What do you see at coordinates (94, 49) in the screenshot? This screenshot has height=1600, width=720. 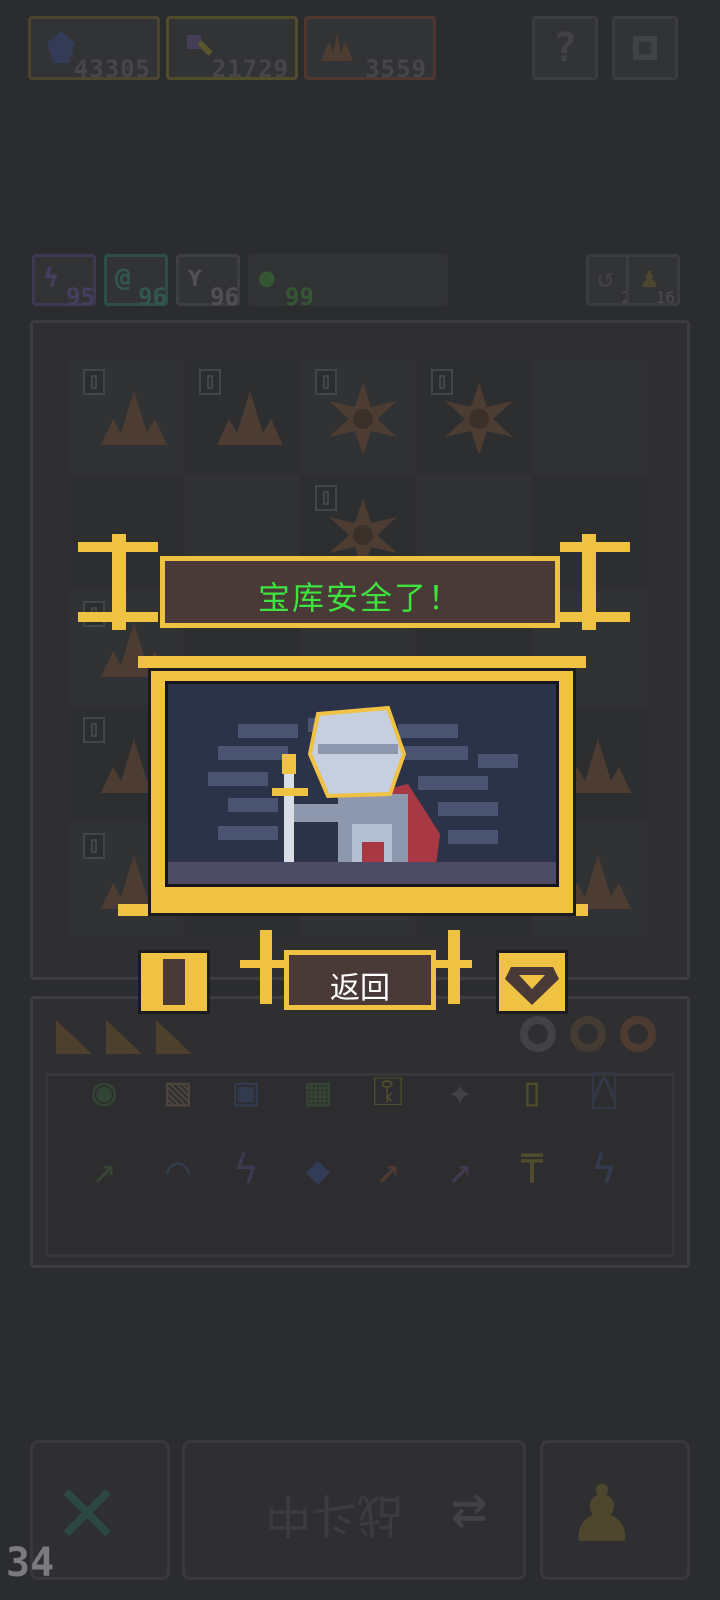 I see `resource-mana: 43305` at bounding box center [94, 49].